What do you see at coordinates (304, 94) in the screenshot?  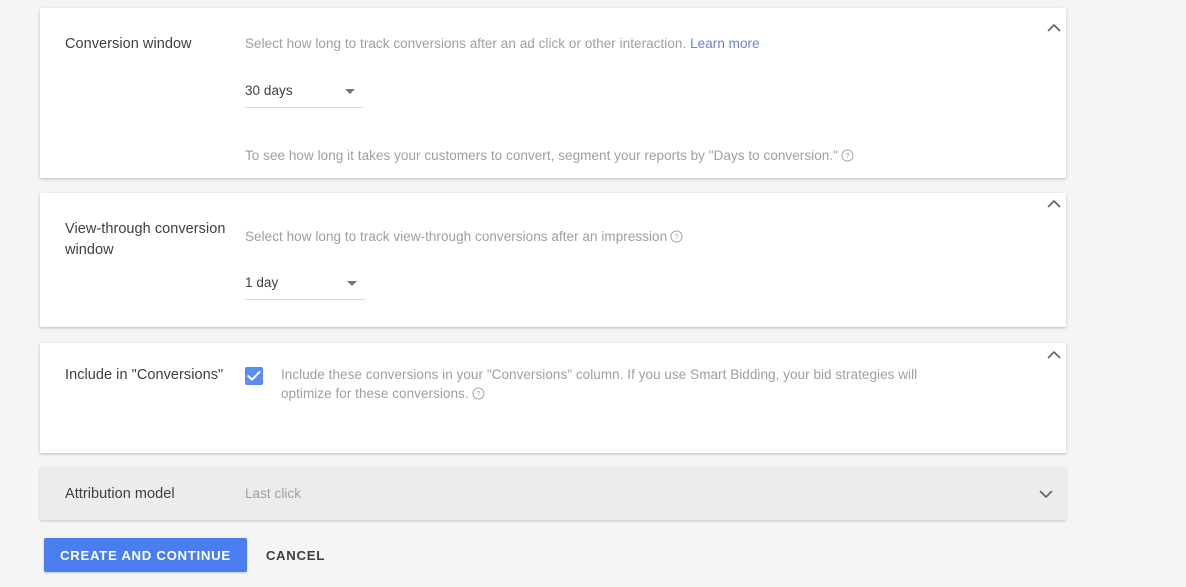 I see `conversion-window-select: 30 days` at bounding box center [304, 94].